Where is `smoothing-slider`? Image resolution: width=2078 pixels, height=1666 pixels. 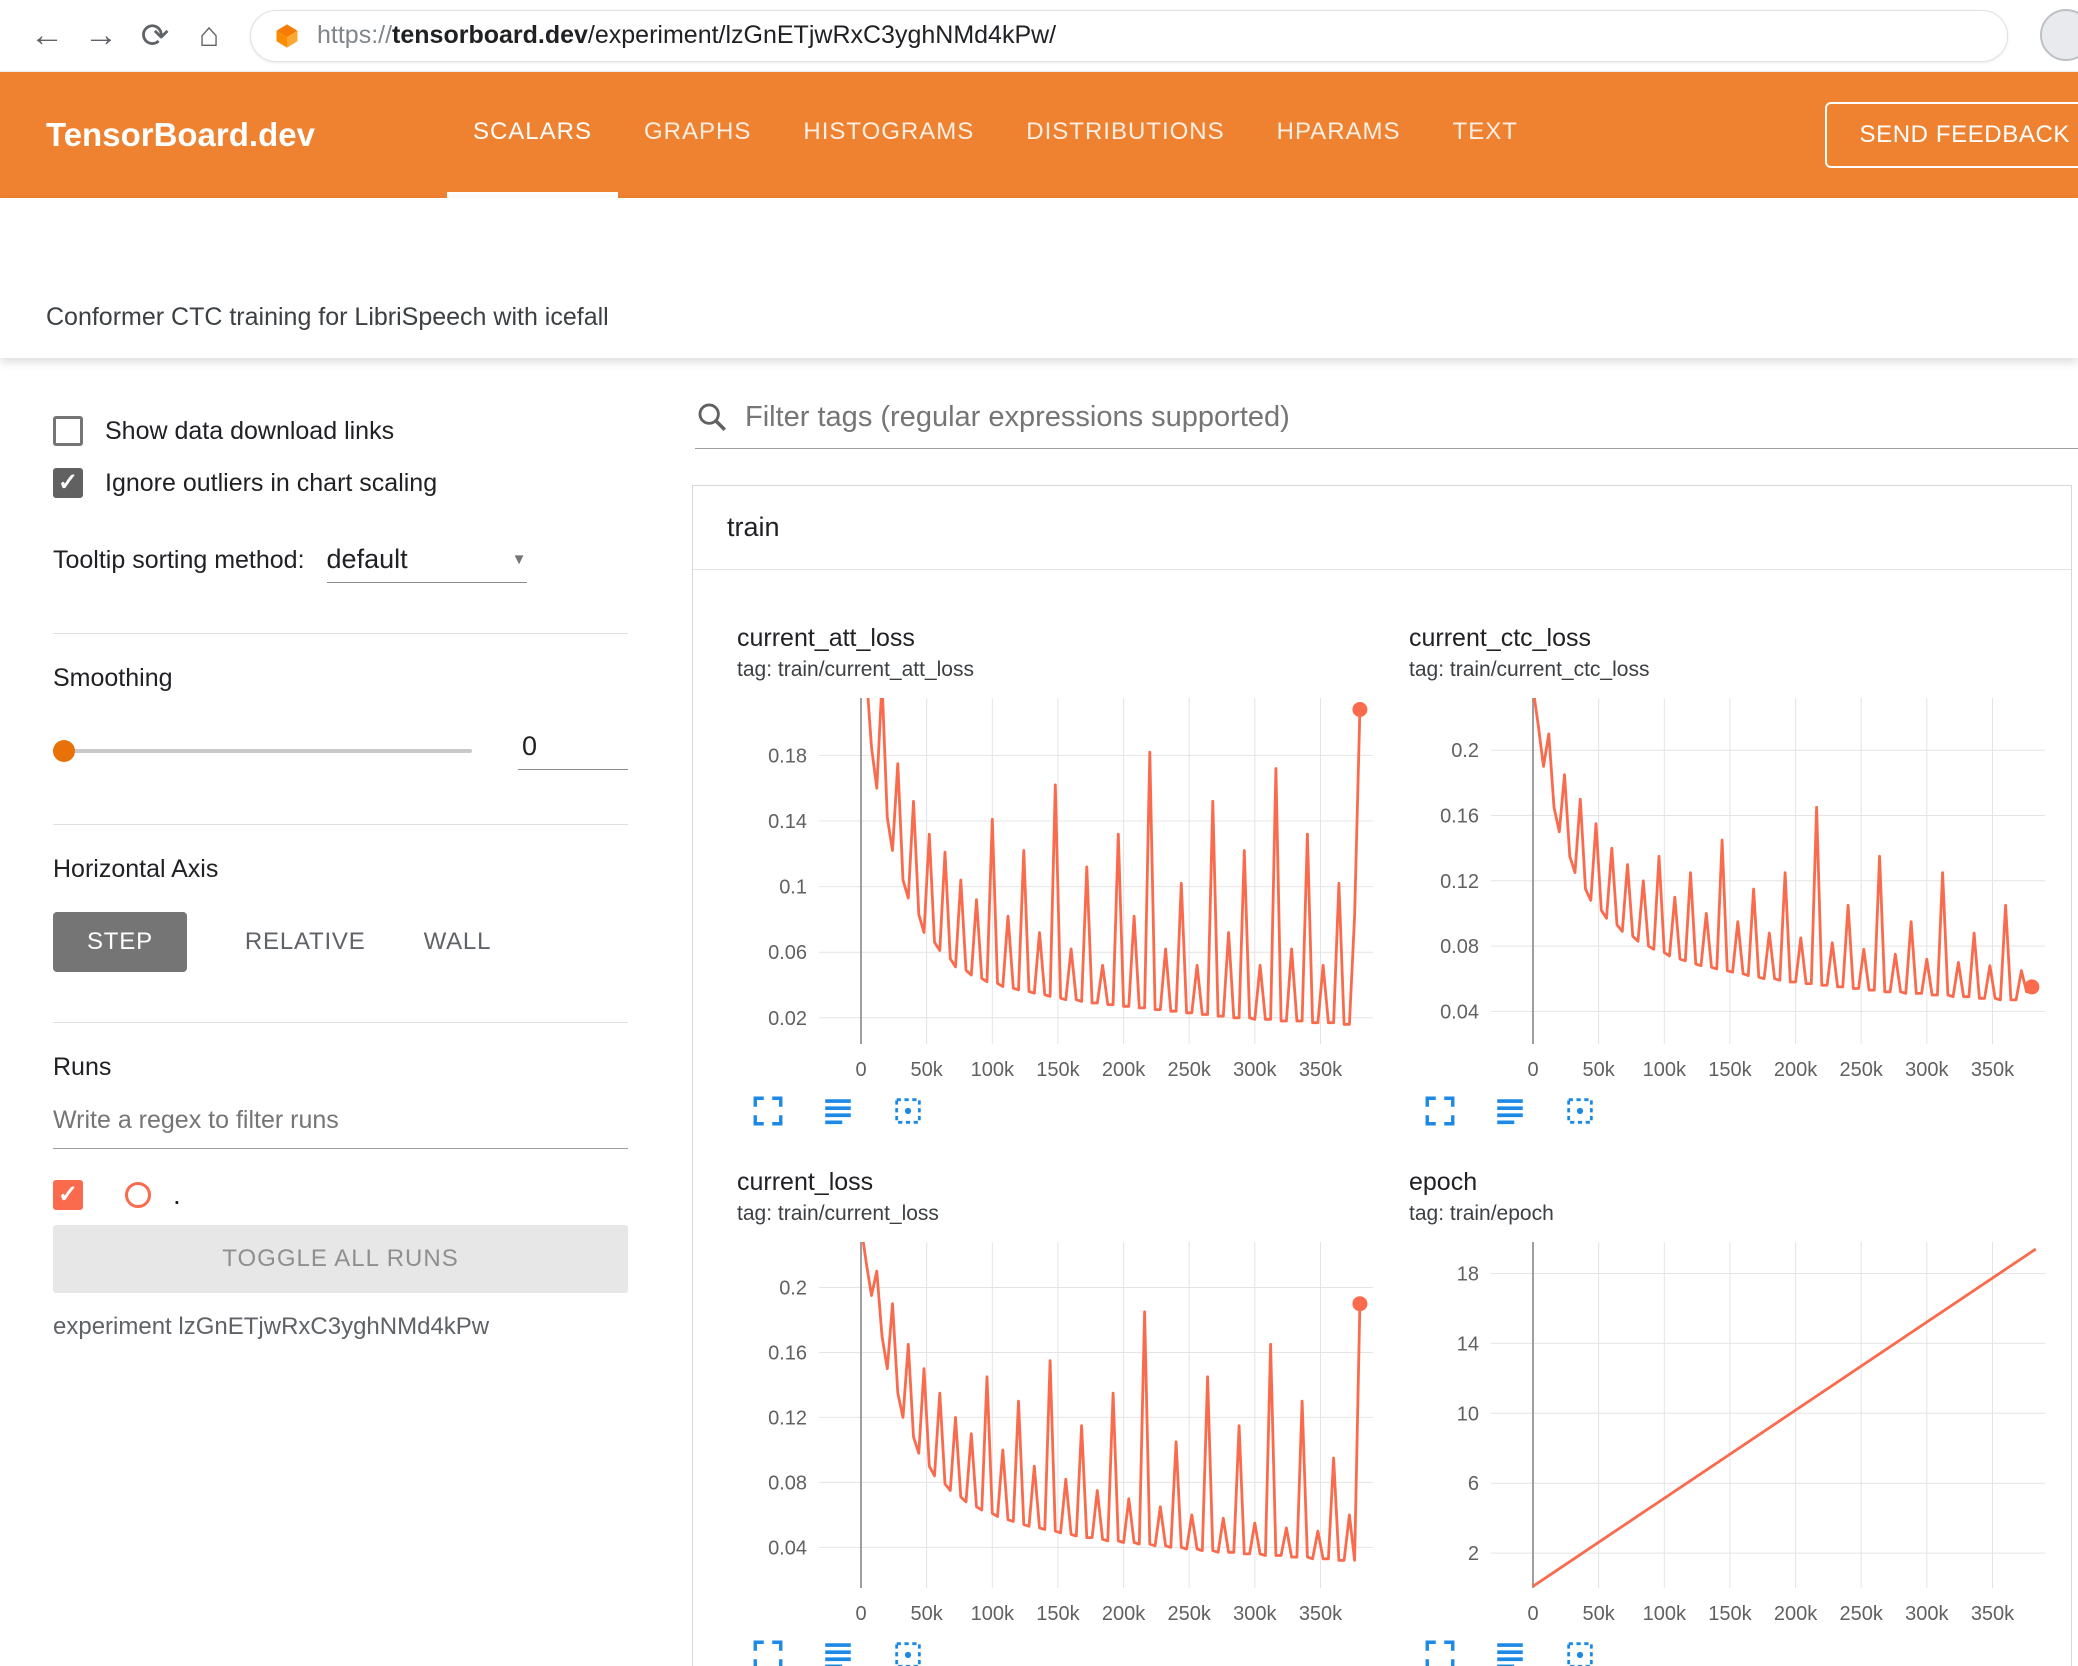
smoothing-slider is located at coordinates (262, 751).